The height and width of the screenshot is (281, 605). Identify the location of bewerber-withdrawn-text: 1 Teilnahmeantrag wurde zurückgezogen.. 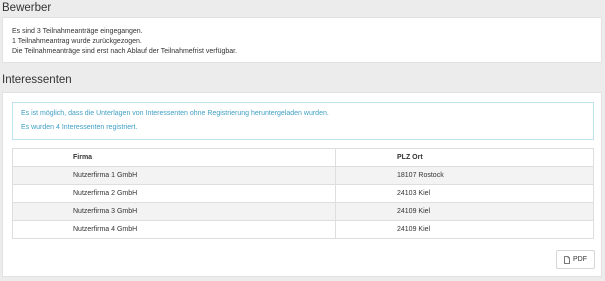
(77, 41).